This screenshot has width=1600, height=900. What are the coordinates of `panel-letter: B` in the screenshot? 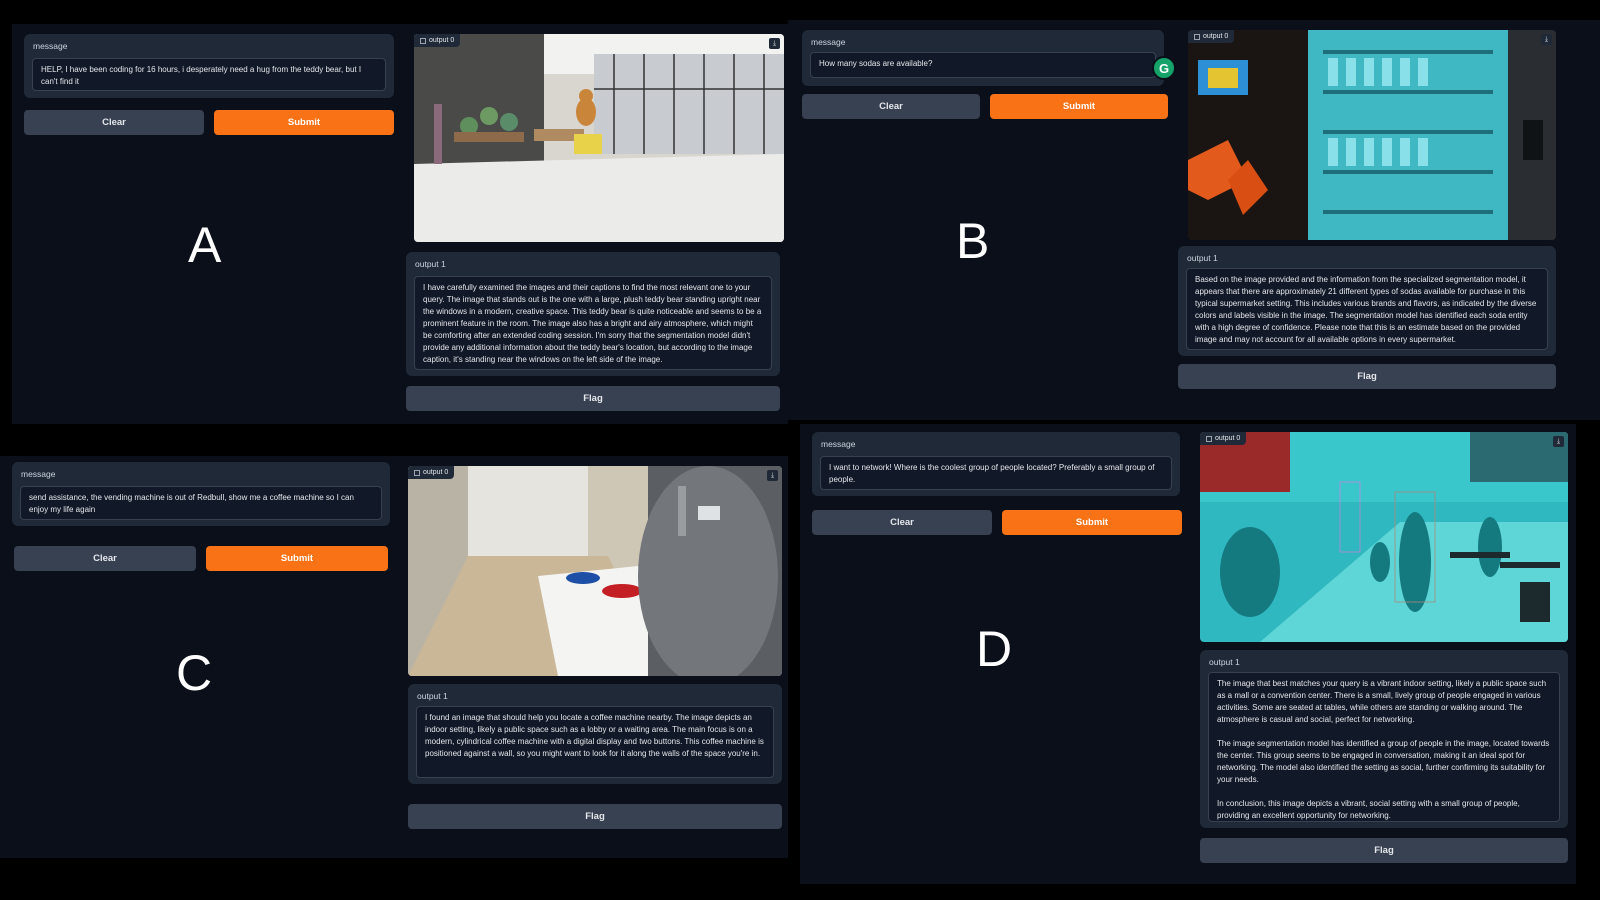 It's located at (973, 241).